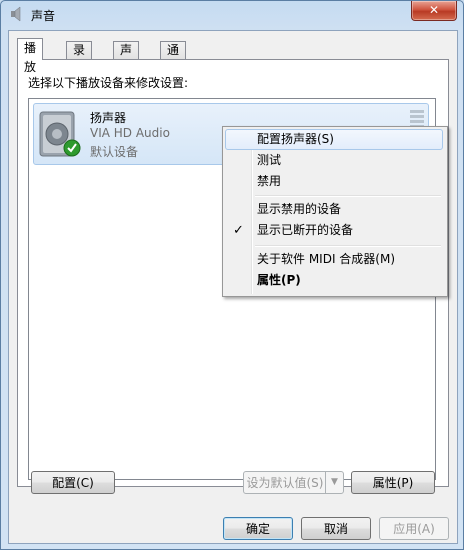  I want to click on window-title: 声音, so click(43, 16).